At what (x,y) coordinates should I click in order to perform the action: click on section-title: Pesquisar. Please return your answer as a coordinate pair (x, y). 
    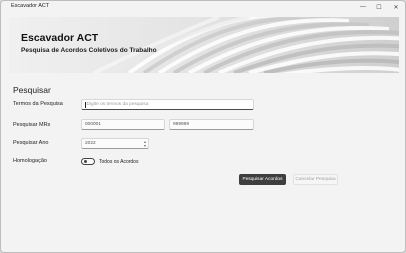
    Looking at the image, I should click on (32, 90).